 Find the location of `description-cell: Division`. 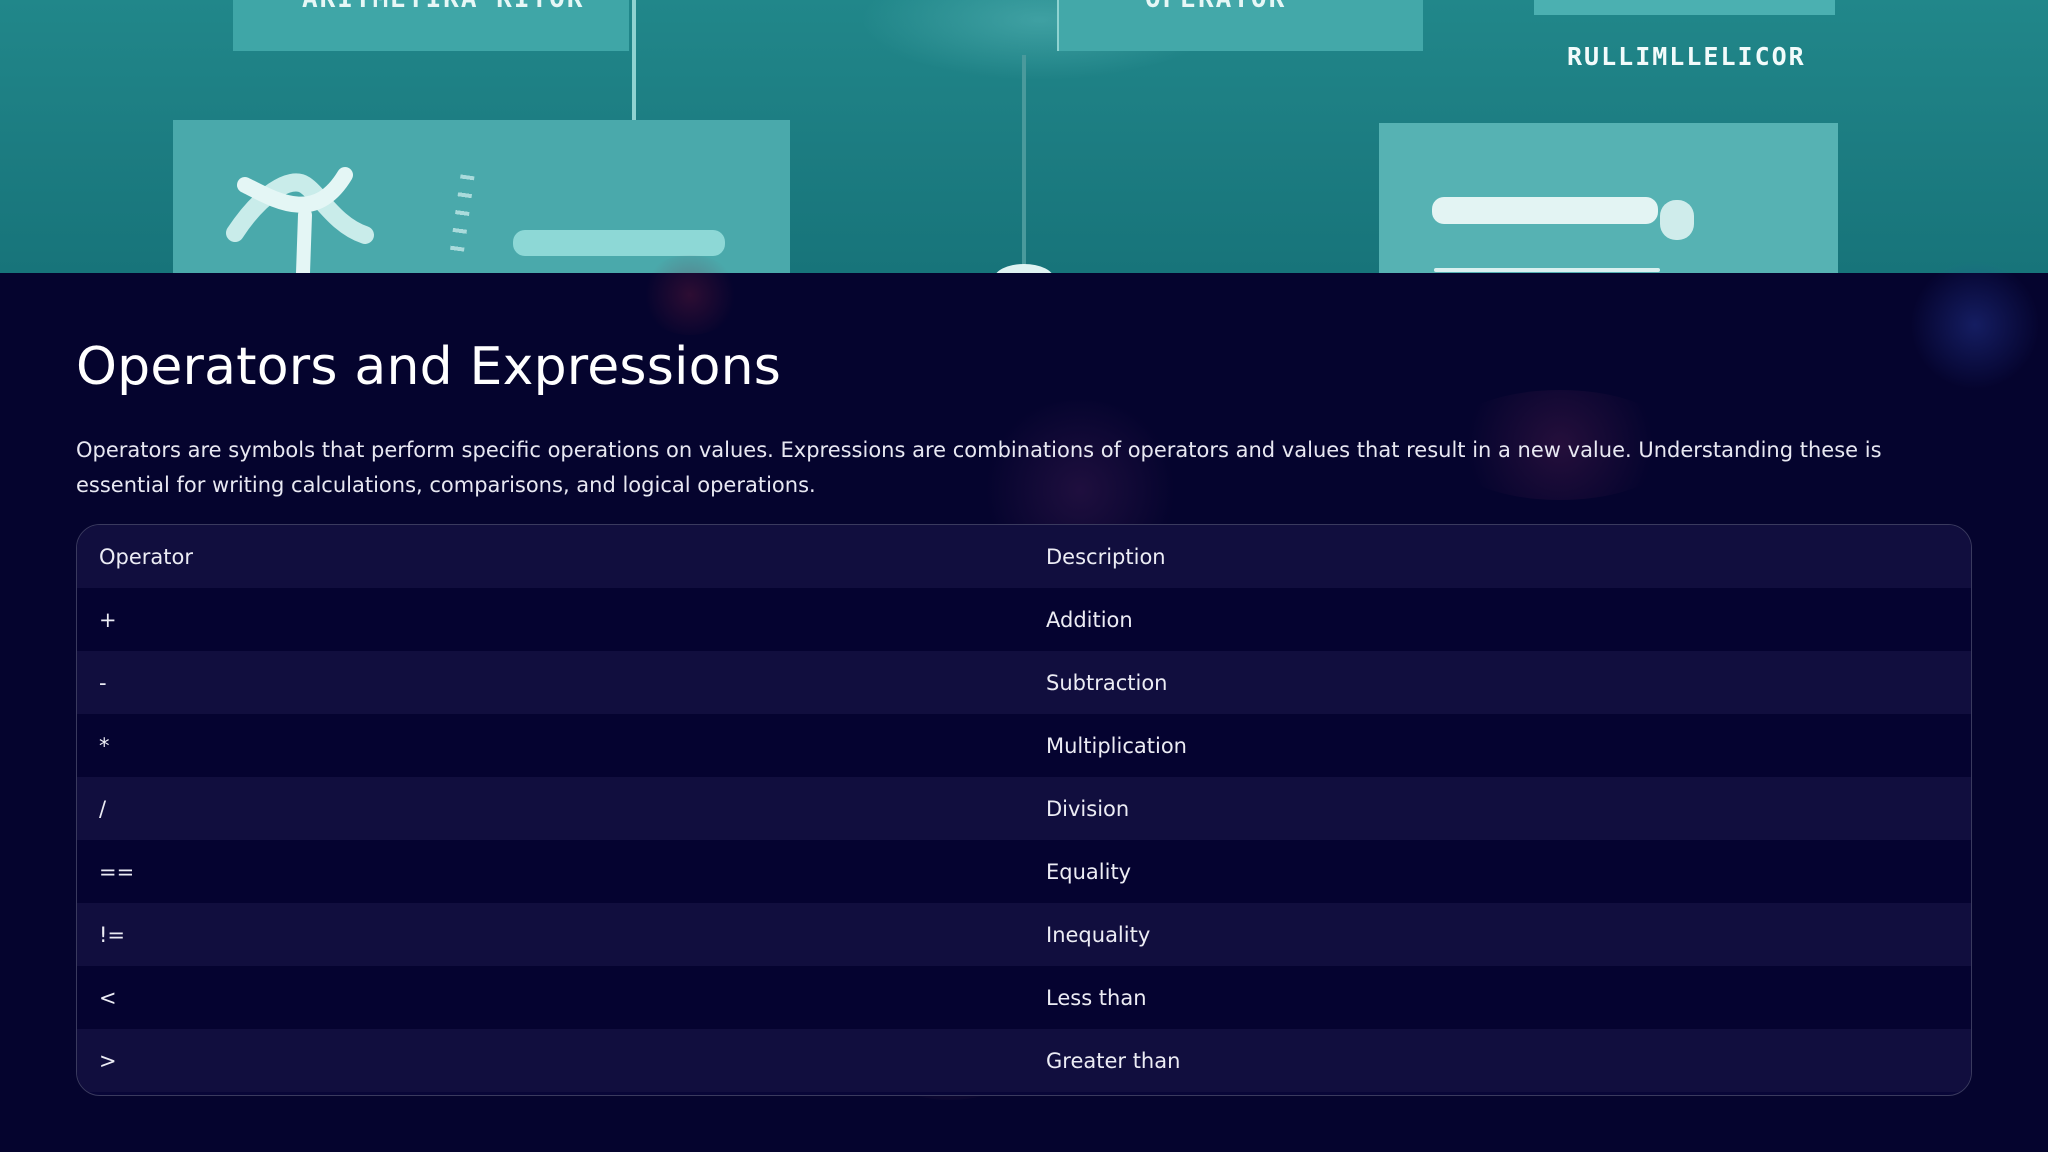

description-cell: Division is located at coordinates (1088, 808).